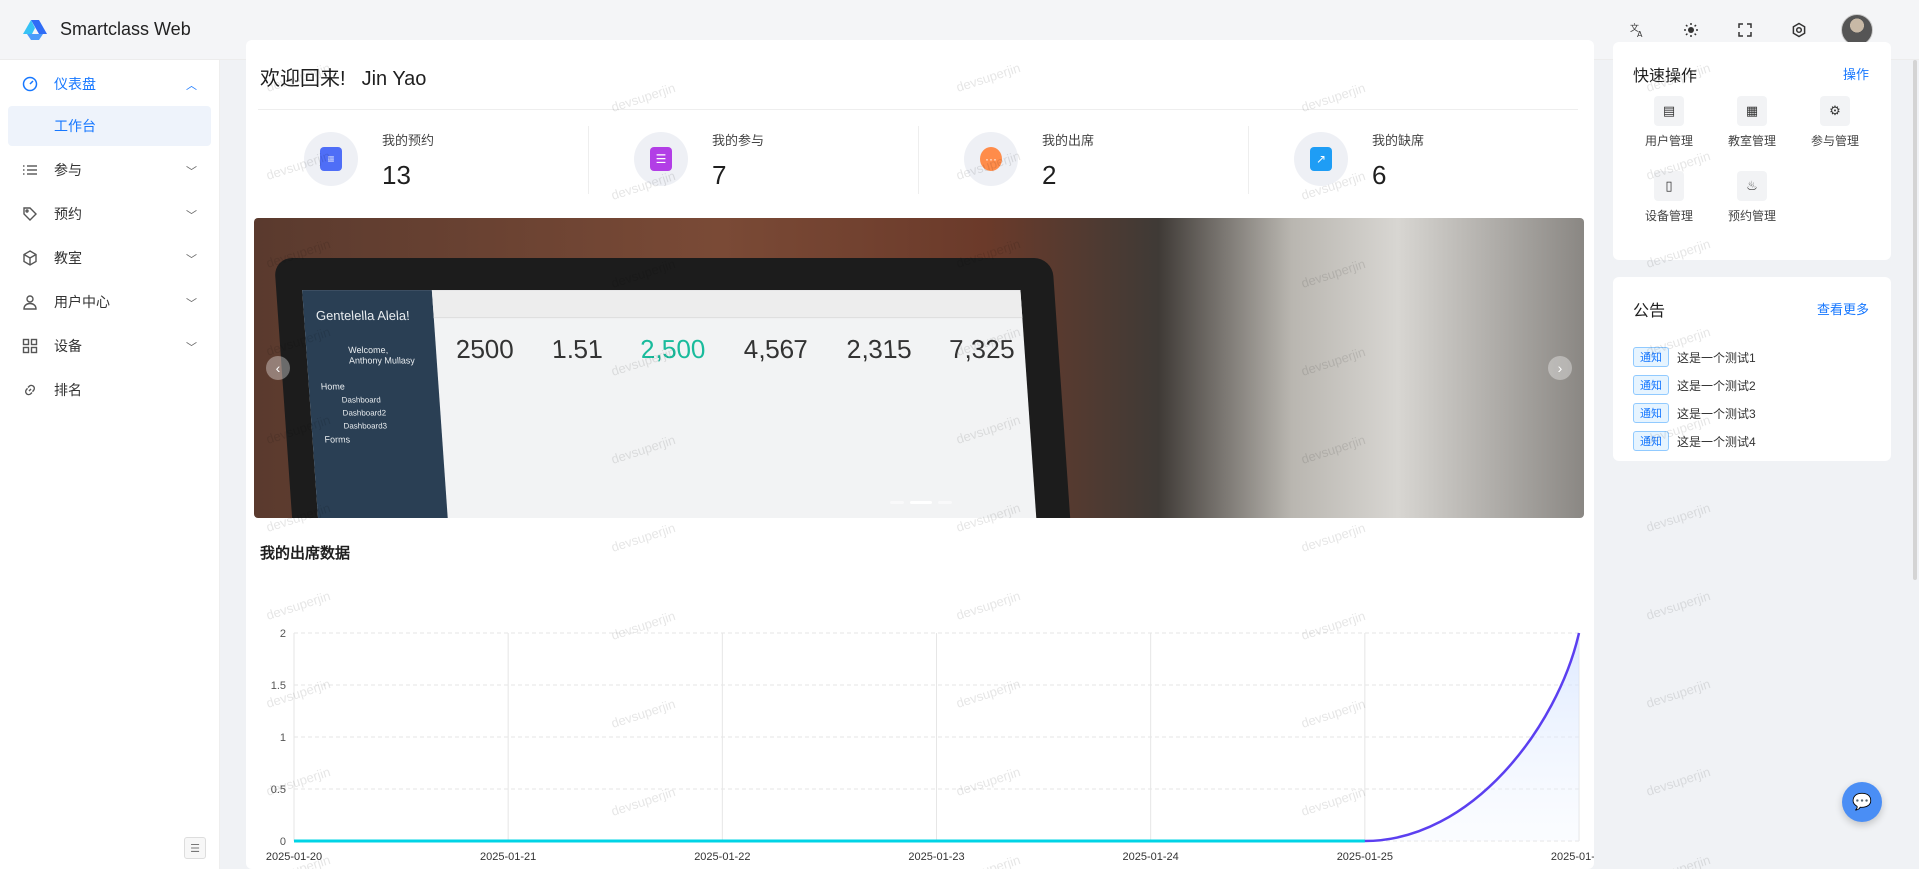 This screenshot has height=869, width=1919. Describe the element at coordinates (109, 258) in the screenshot. I see `sidebar-item-classroom: 教室 ﹀` at that location.